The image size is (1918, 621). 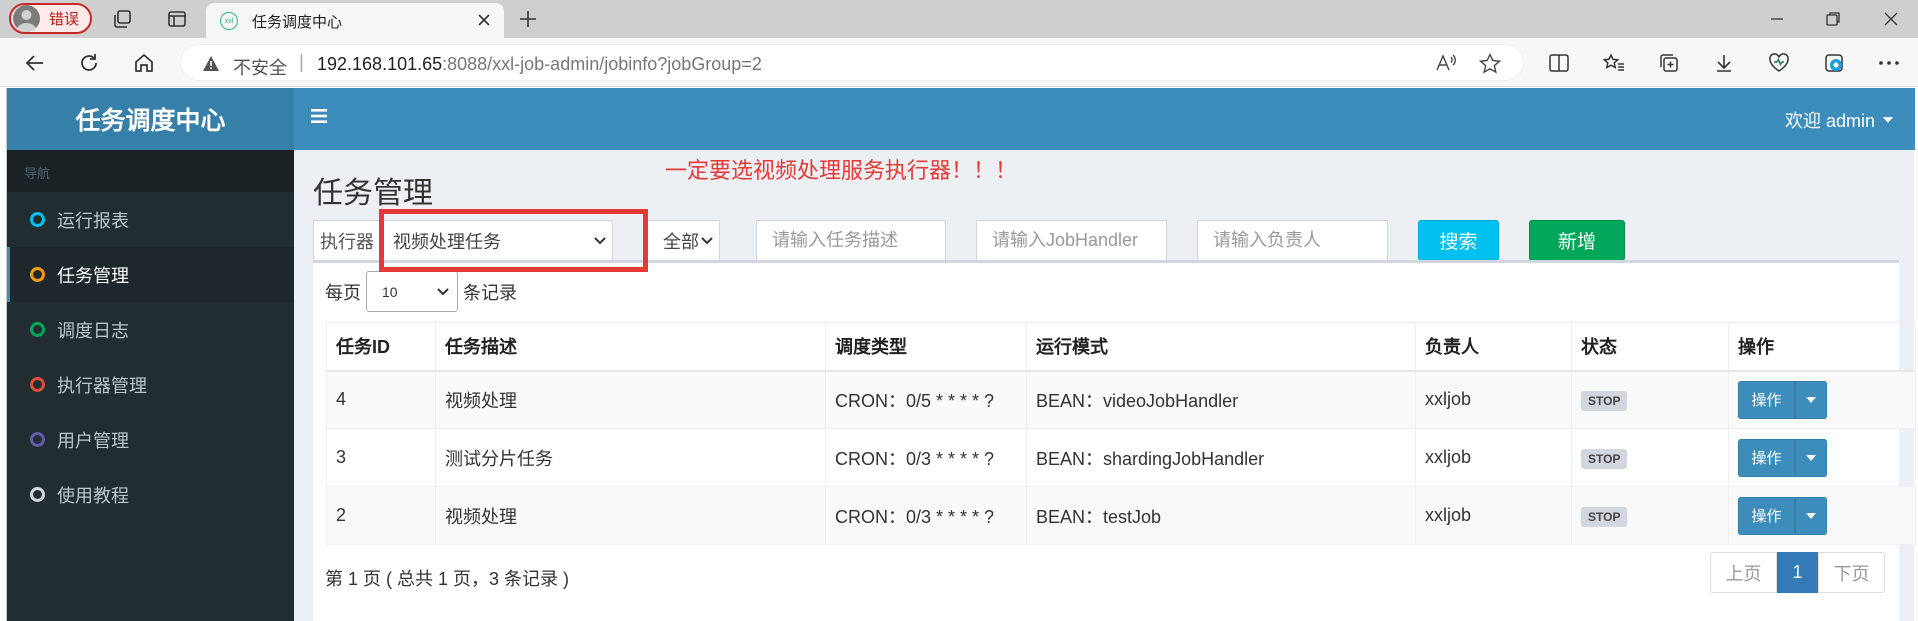 What do you see at coordinates (447, 579) in the screenshot?
I see `pagination-info: 第 1 页 ( 总共 1 页，3 条记录 )` at bounding box center [447, 579].